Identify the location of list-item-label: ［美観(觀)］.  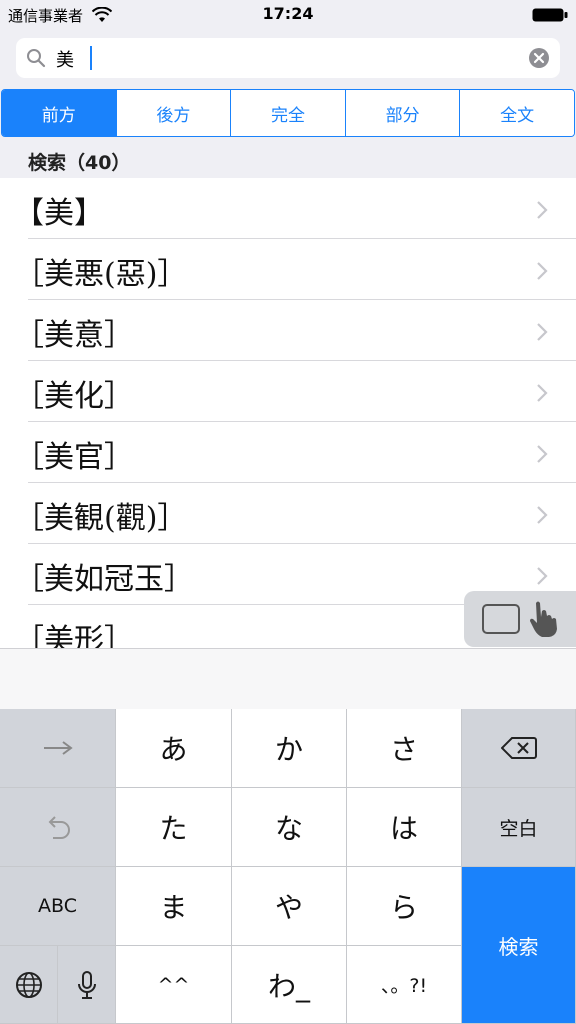
(101, 518).